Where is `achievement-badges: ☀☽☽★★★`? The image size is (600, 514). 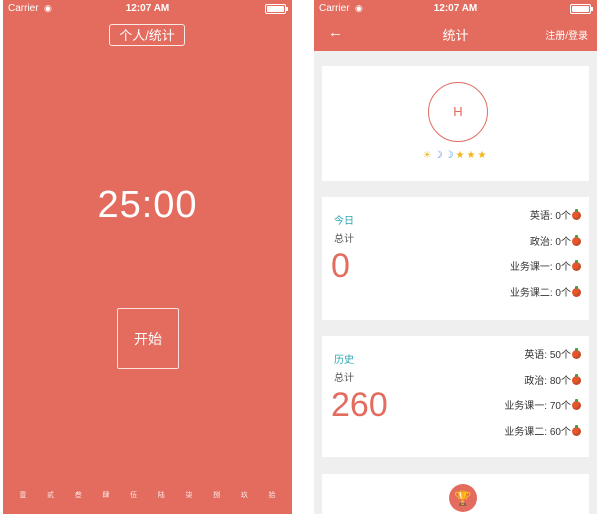
achievement-badges: ☀☽☽★★★ is located at coordinates (455, 155).